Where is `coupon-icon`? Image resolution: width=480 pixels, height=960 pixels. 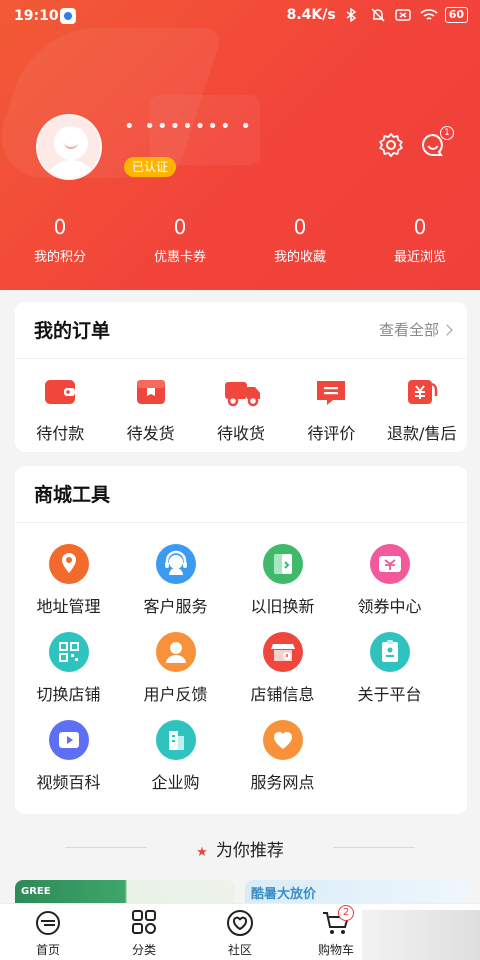 coupon-icon is located at coordinates (389, 564).